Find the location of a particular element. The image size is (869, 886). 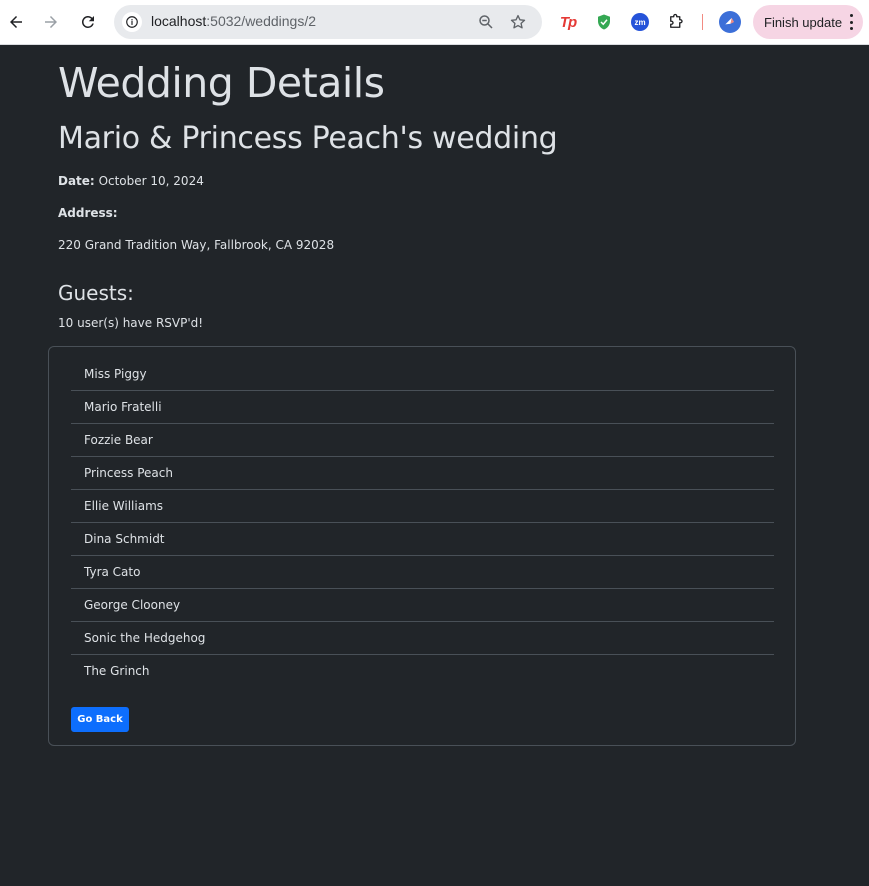

toolbar-divider is located at coordinates (702, 22).